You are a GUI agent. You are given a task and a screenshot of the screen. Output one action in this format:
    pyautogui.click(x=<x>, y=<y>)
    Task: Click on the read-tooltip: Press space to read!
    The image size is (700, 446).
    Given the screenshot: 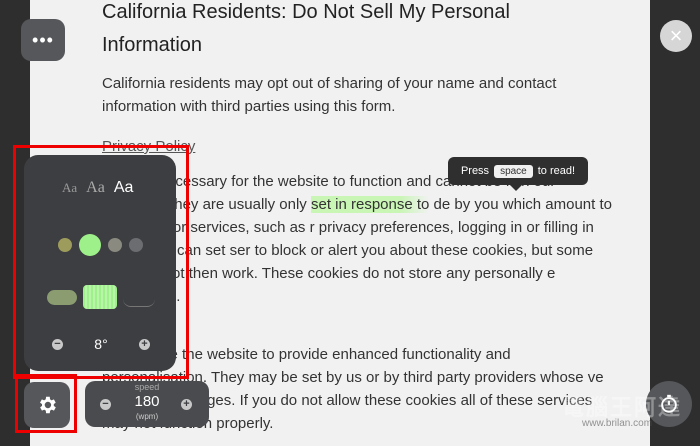 What is the action you would take?
    pyautogui.click(x=518, y=174)
    